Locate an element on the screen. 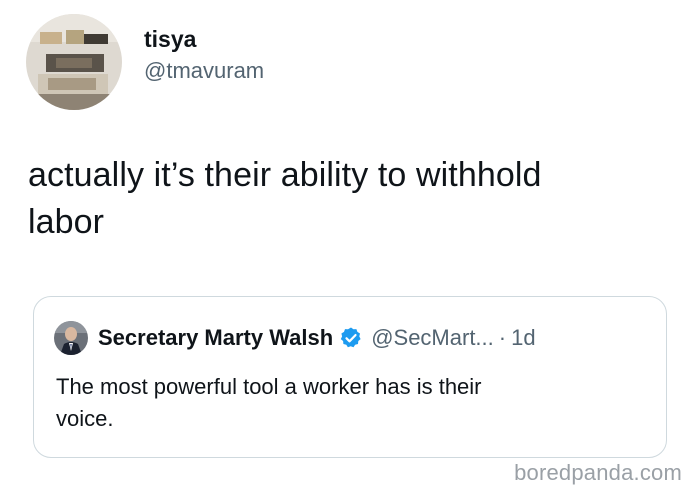  tweet-text-line-1: actually it’s their ability to withhold is located at coordinates (285, 175).